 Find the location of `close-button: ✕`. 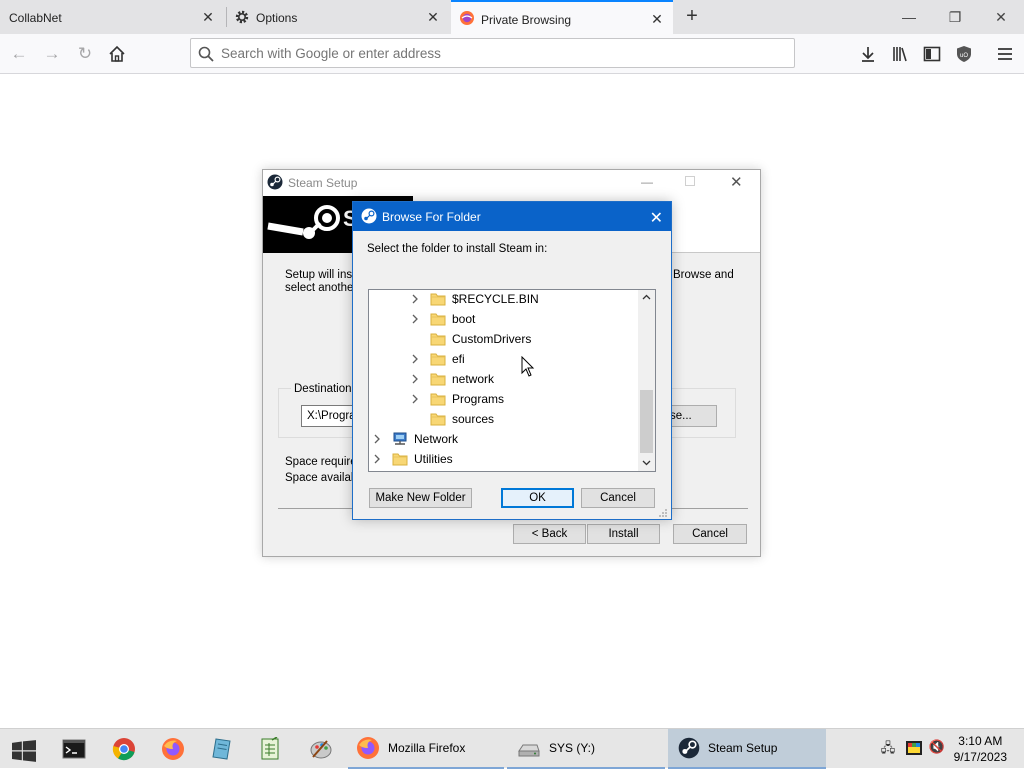

close-button: ✕ is located at coordinates (736, 182).